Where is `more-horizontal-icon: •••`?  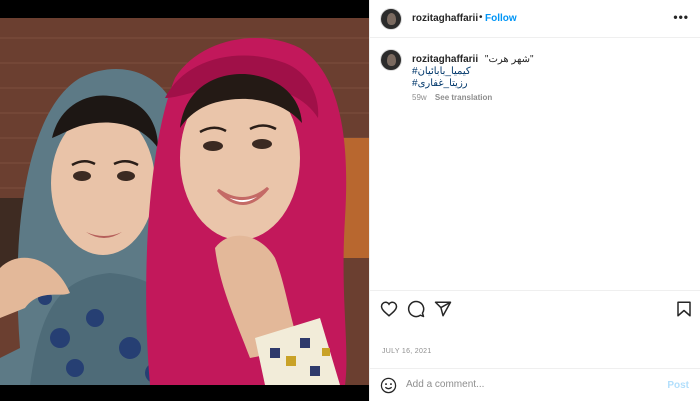
more-horizontal-icon: ••• is located at coordinates (681, 17).